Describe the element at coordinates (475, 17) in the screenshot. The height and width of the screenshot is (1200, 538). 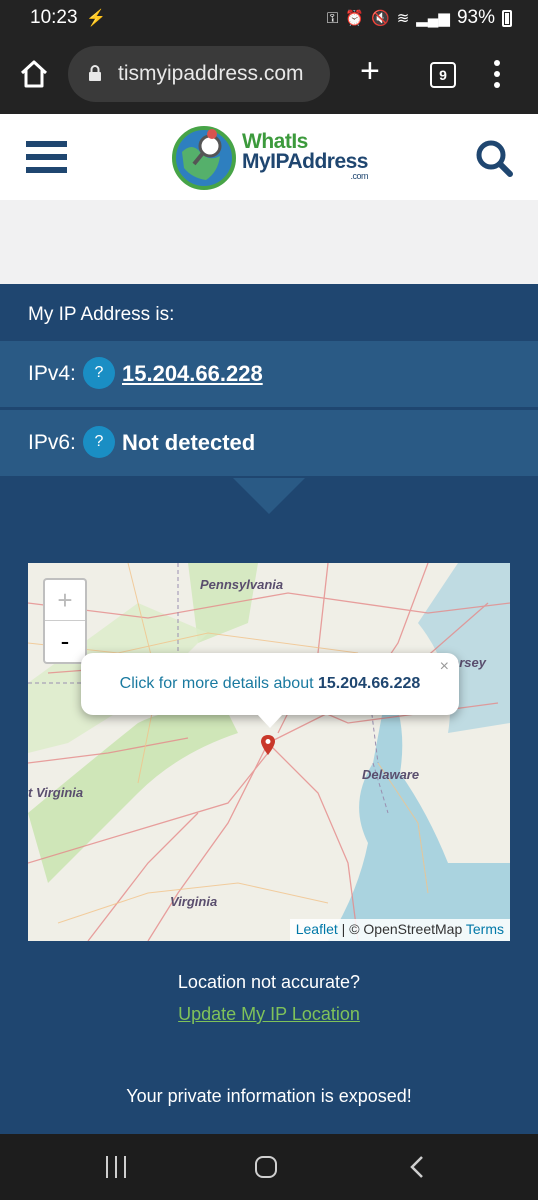
I see `battery-percent: 93%` at that location.